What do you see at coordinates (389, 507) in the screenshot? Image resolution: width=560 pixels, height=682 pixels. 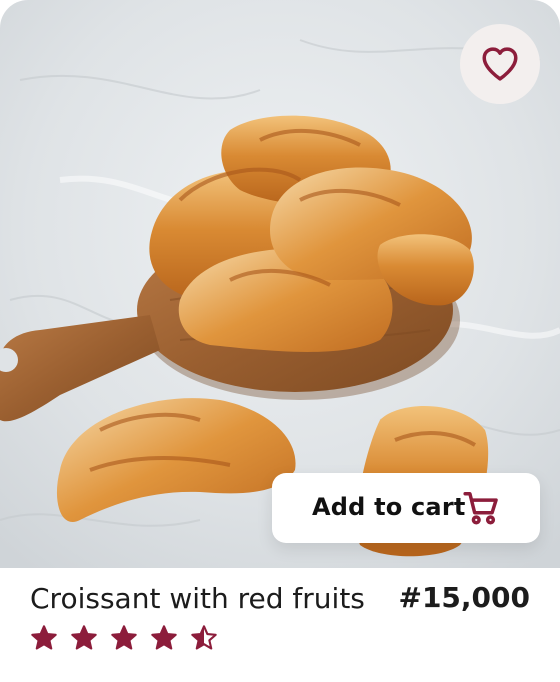 I see `add-to-cart-label: Add to cart` at bounding box center [389, 507].